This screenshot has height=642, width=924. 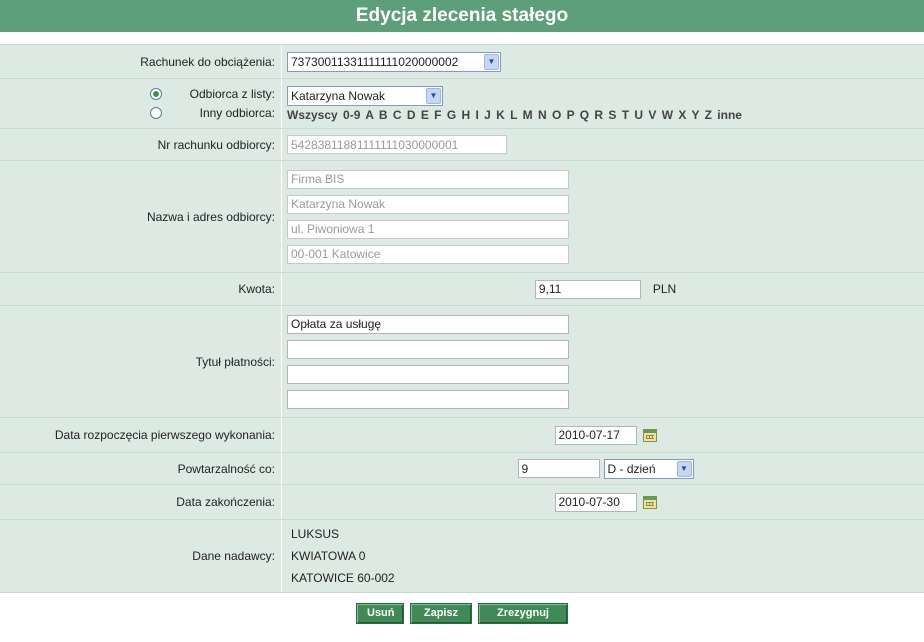 What do you see at coordinates (141, 435) in the screenshot?
I see `start-date-label: Data rozpoczęcia pierwszego wykonania:` at bounding box center [141, 435].